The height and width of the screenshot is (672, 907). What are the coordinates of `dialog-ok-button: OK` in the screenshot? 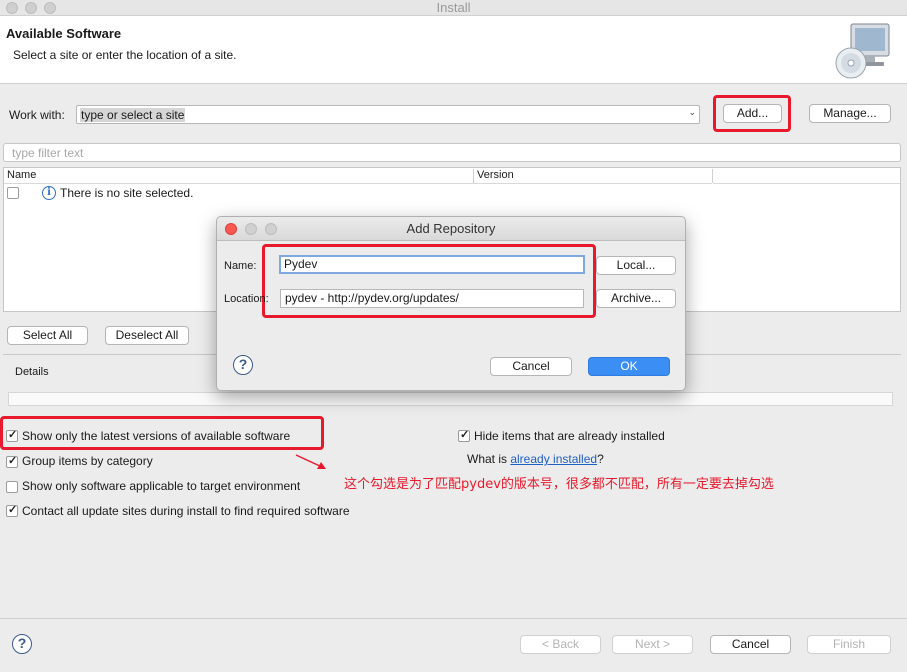 It's located at (629, 366).